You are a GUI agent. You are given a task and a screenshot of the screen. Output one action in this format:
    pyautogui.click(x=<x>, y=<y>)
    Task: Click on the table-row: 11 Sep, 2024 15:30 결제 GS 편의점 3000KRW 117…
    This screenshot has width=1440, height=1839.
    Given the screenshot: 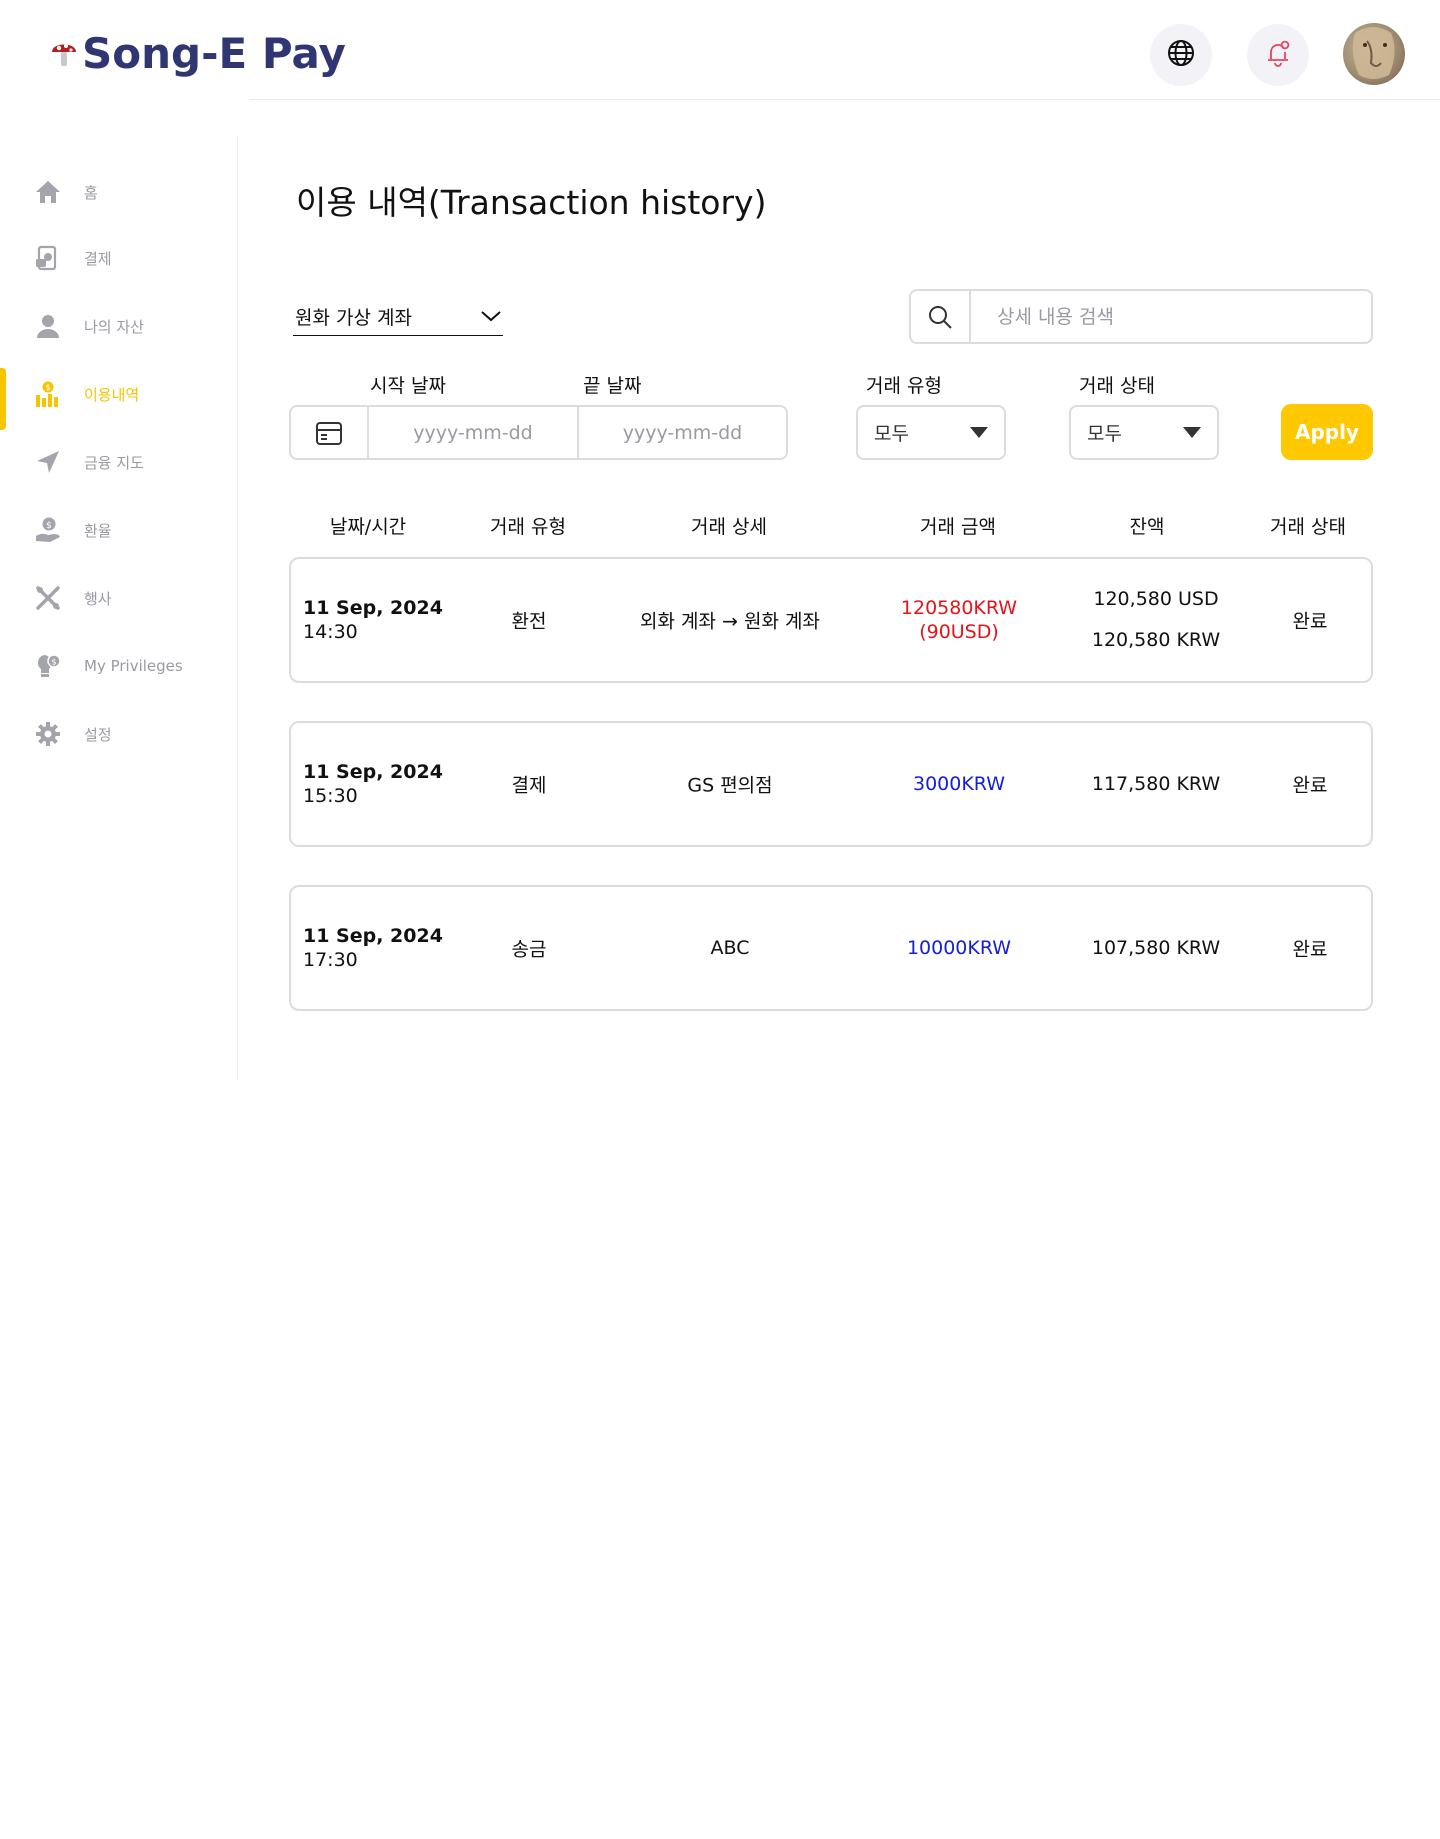 What is the action you would take?
    pyautogui.click(x=831, y=784)
    